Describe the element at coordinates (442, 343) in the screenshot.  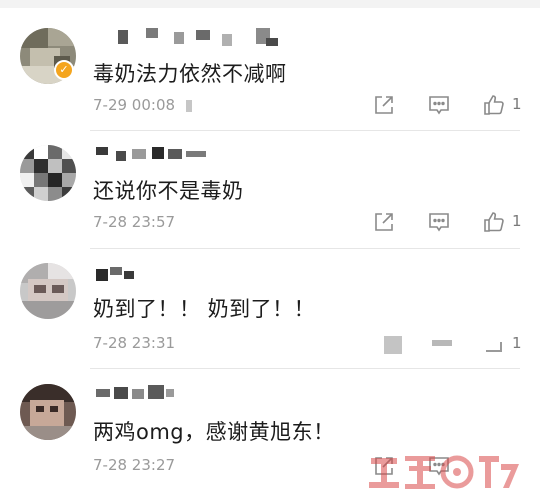
I see `reply-icon-pixelated` at that location.